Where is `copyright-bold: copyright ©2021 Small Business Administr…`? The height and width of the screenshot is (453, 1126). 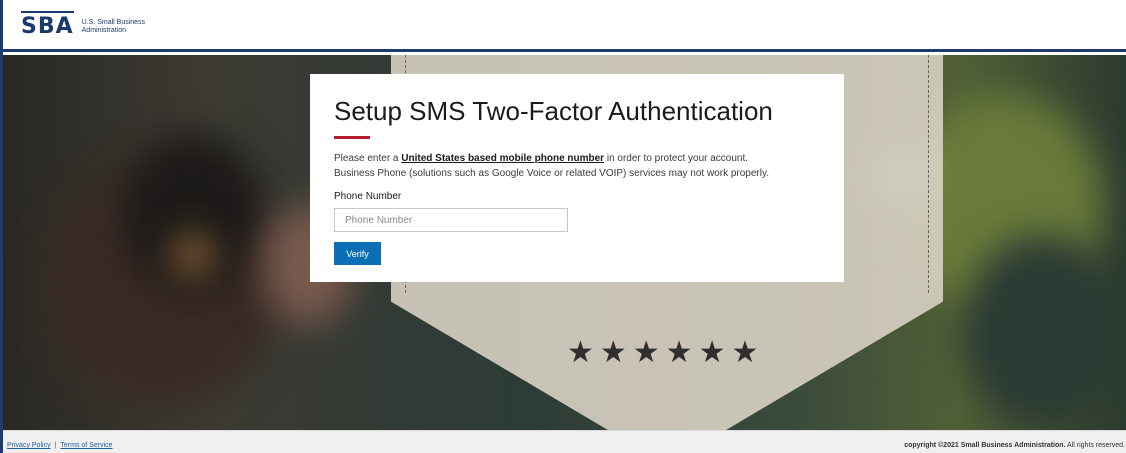
copyright-bold: copyright ©2021 Small Business Administr… is located at coordinates (985, 445).